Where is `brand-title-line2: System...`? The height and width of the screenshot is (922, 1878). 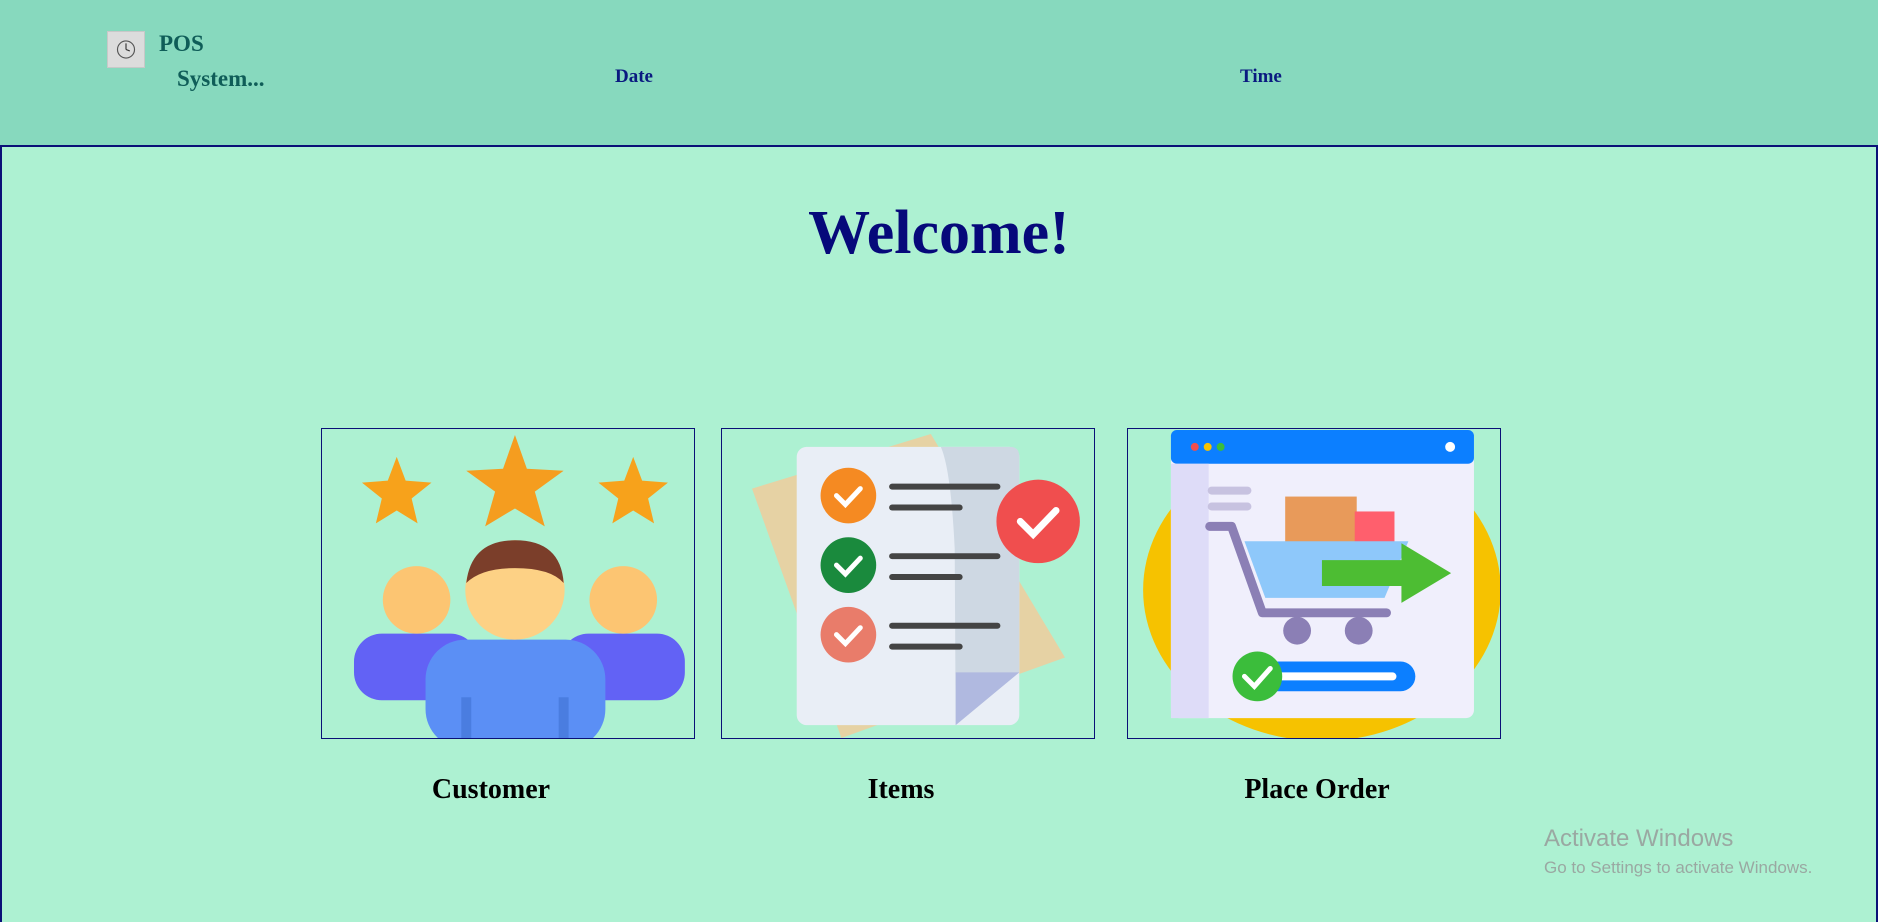 brand-title-line2: System... is located at coordinates (221, 78).